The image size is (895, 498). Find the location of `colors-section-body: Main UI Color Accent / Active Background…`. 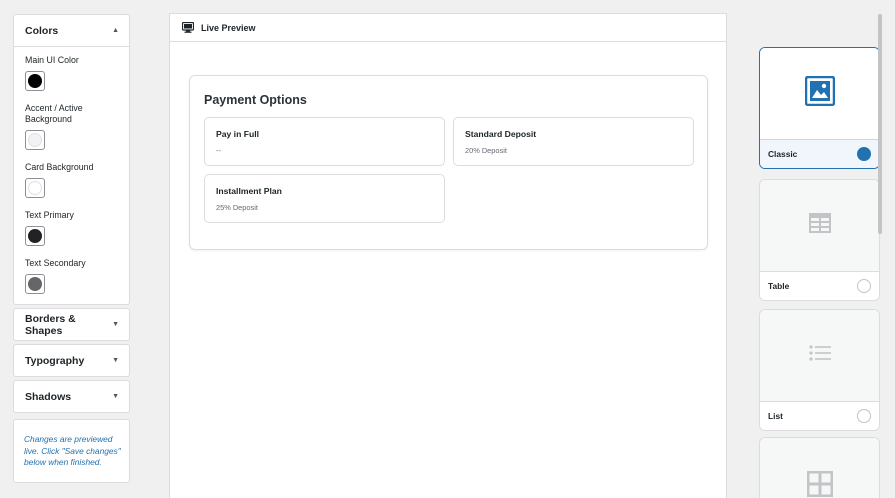

colors-section-body: Main UI Color Accent / Active Background… is located at coordinates (71, 175).